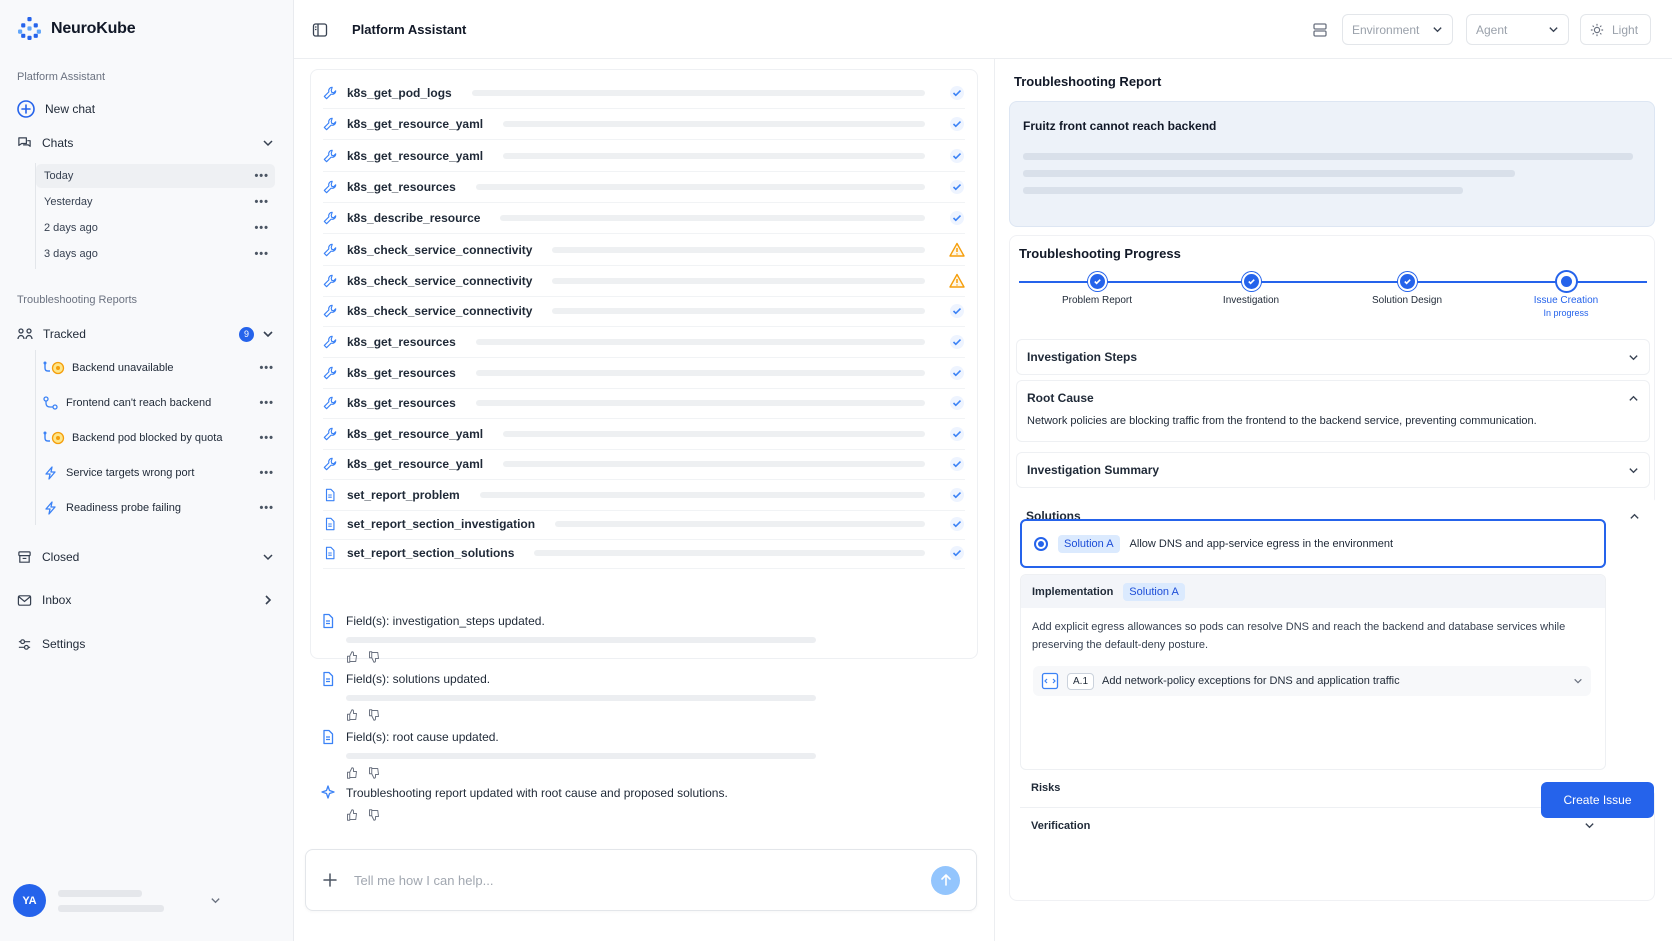 This screenshot has height=941, width=1672. I want to click on theme-toggle: Light, so click(1615, 29).